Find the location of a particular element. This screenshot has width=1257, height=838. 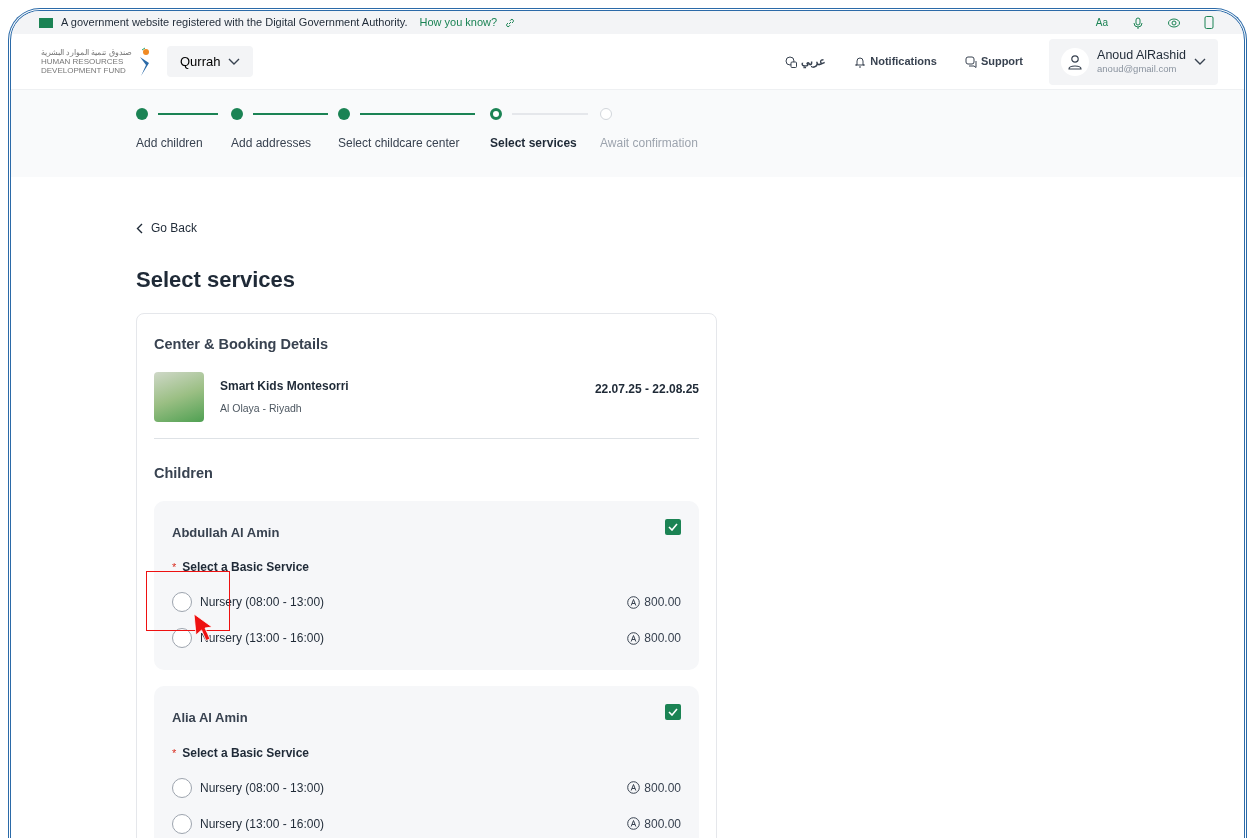

user-name: Anoud AlRashid is located at coordinates (1141, 55).